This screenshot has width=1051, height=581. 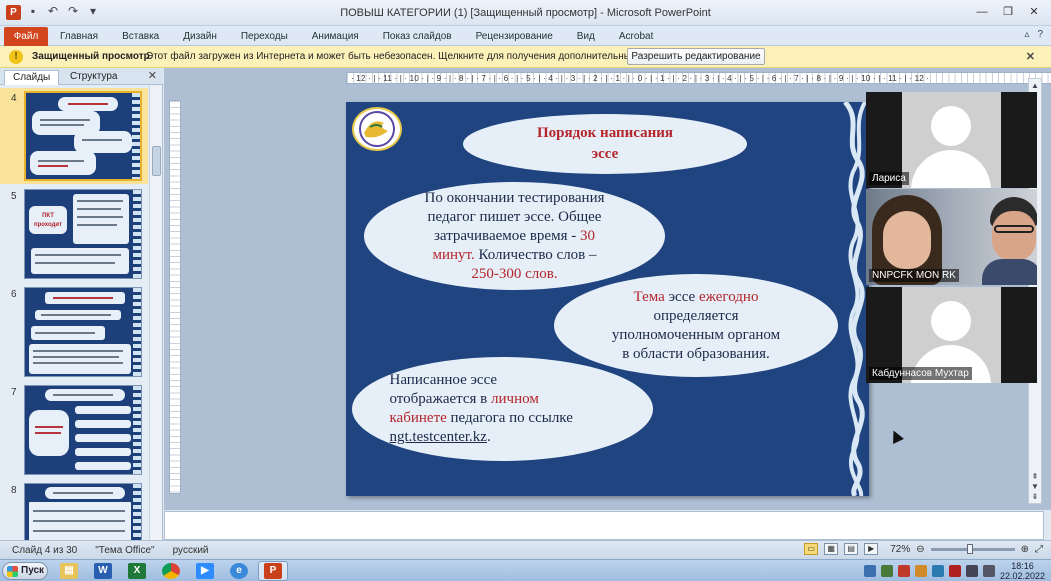 I want to click on zoom-icon: ▶, so click(x=205, y=571).